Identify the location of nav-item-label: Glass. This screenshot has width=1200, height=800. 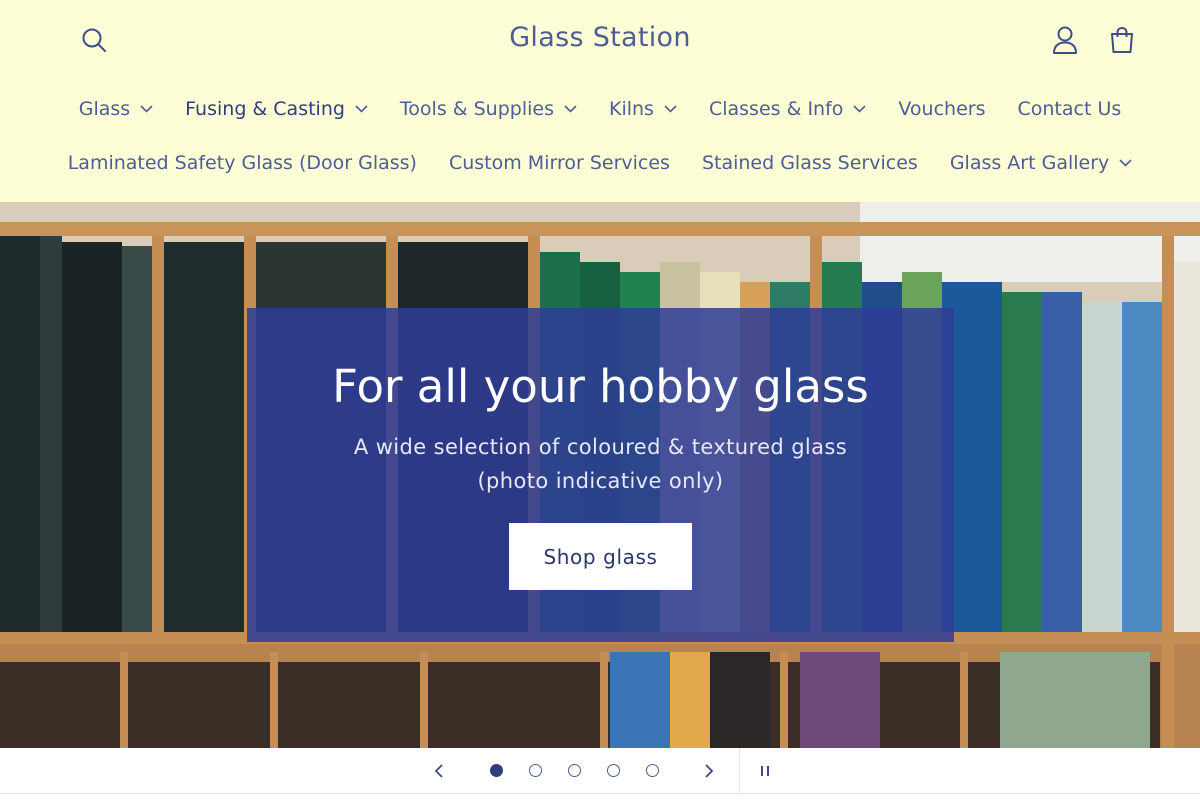
(104, 109).